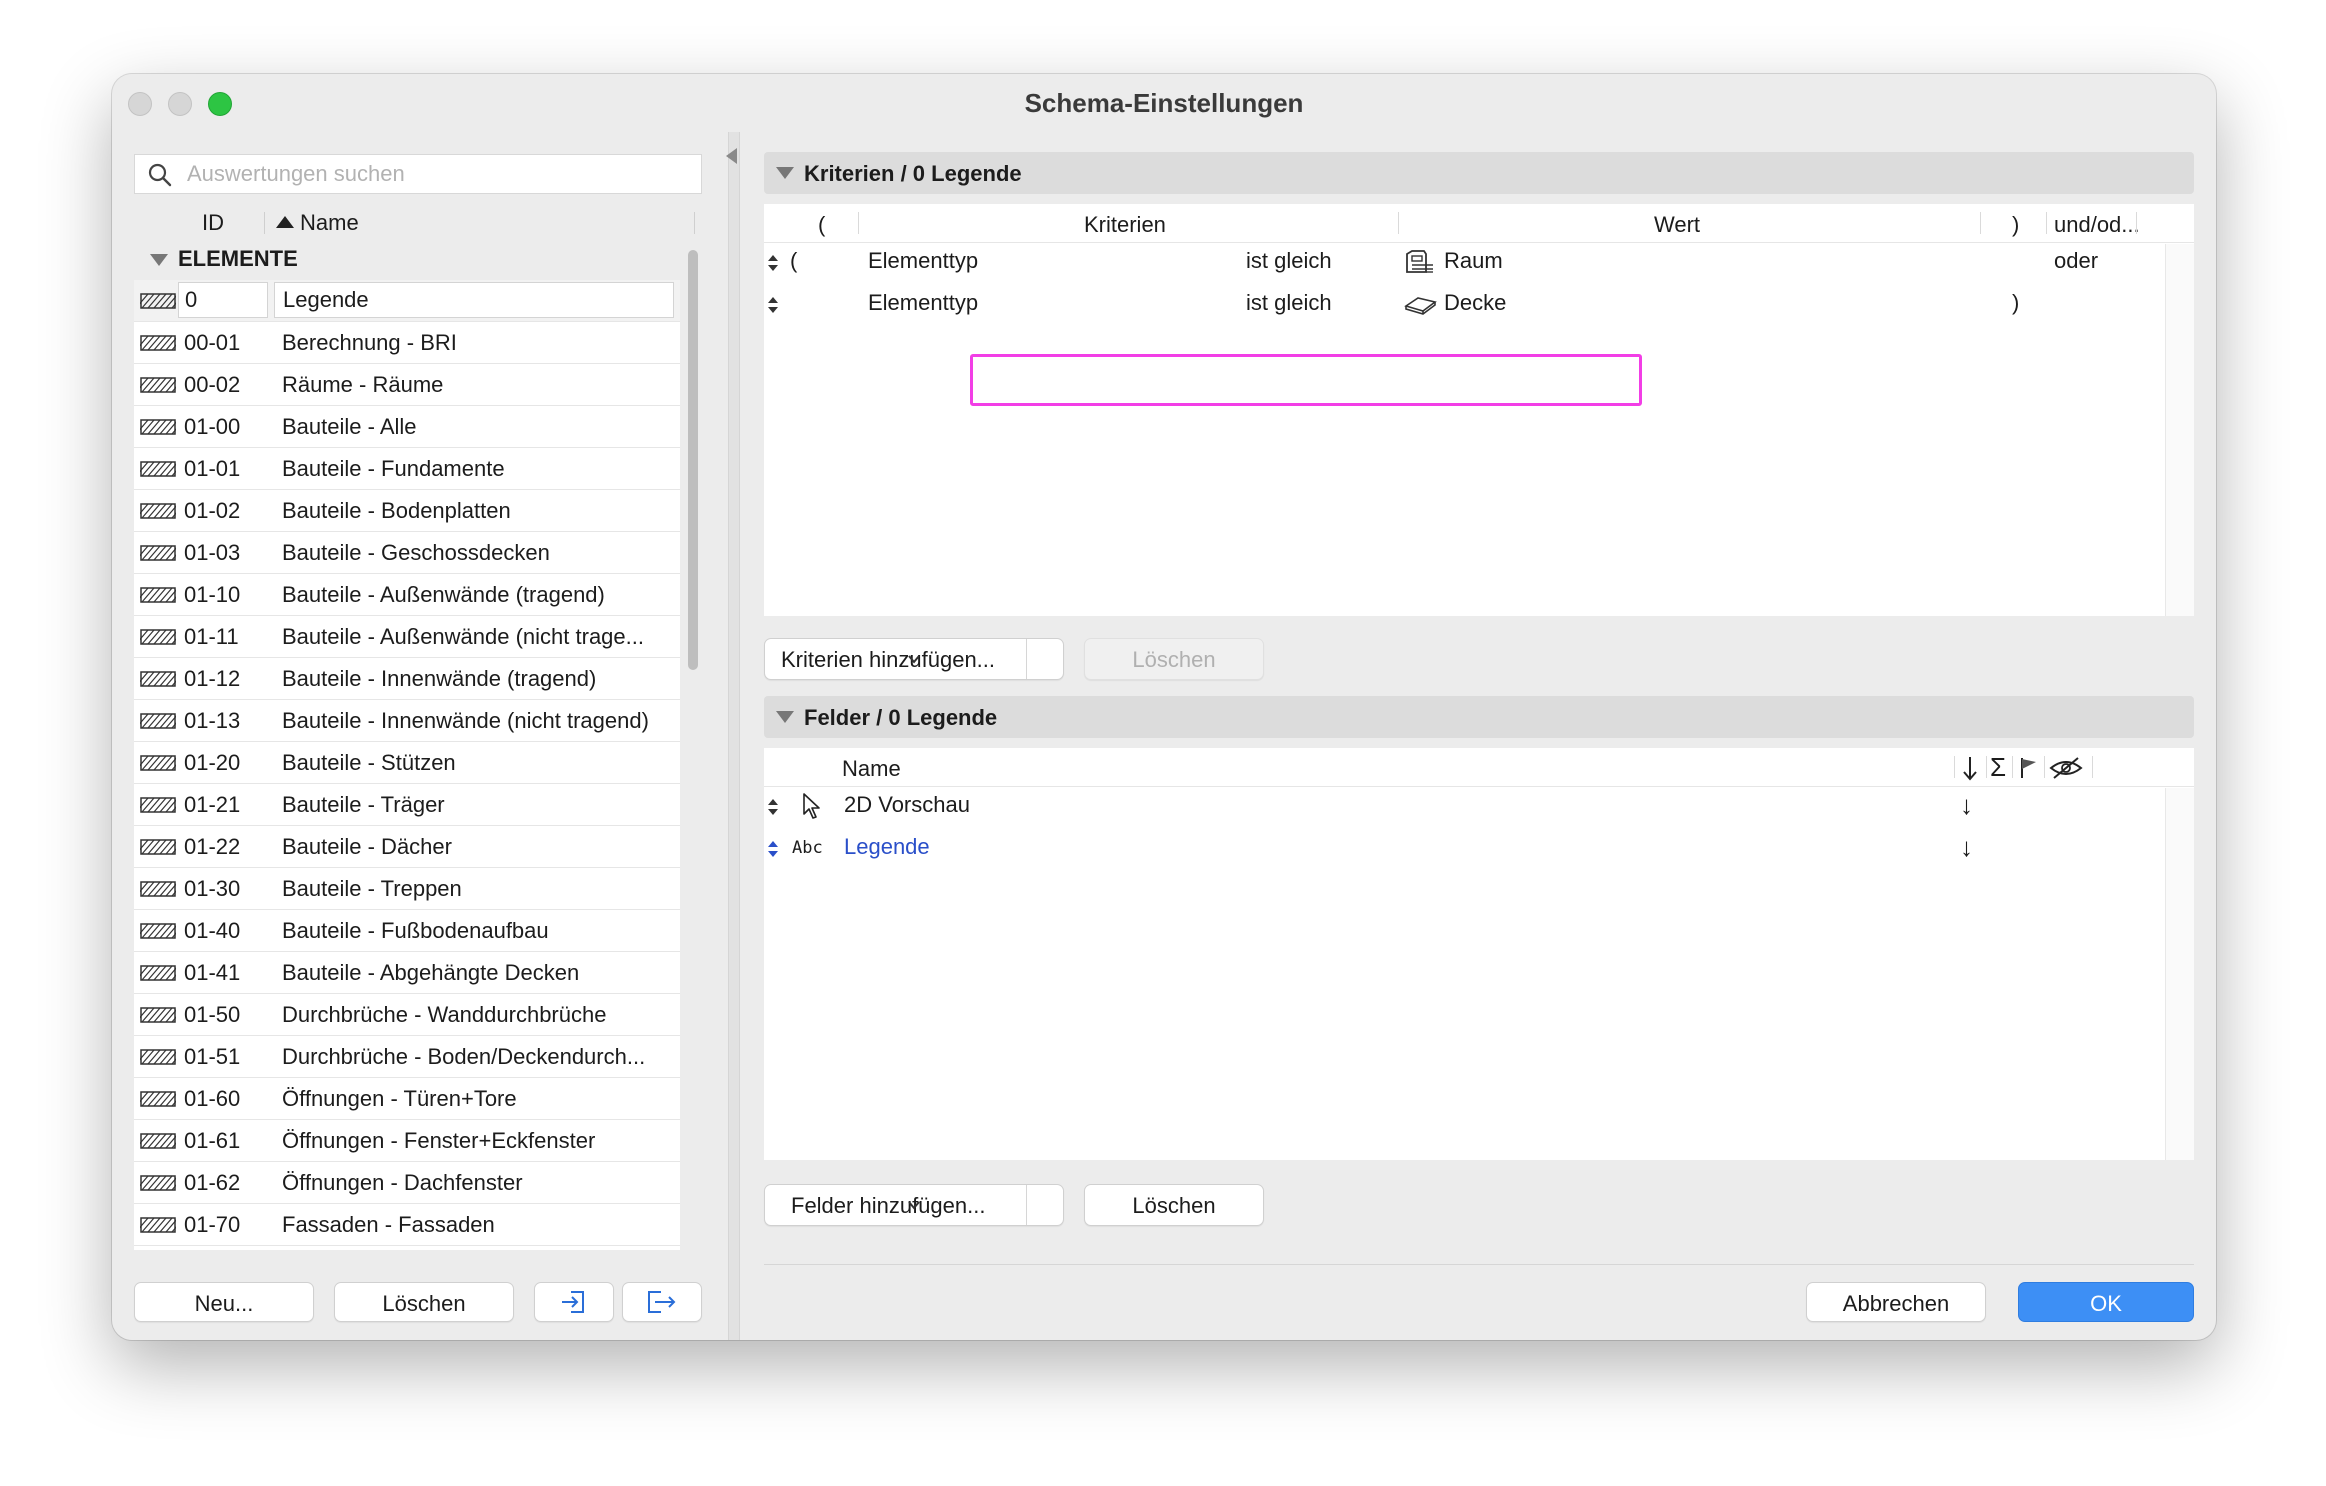 This screenshot has height=1486, width=2326. I want to click on list-item: 01-41 Bauteile - Abgehängte Decken, so click(407, 973).